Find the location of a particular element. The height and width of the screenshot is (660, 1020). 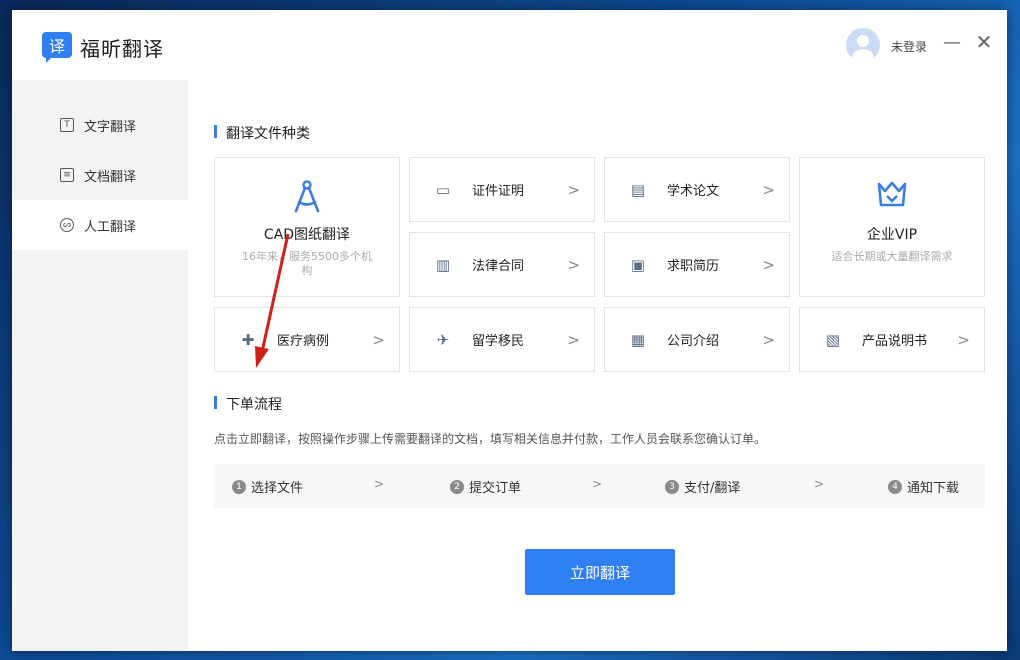

card-certificate: ▭ 证件证明 > is located at coordinates (502, 189).